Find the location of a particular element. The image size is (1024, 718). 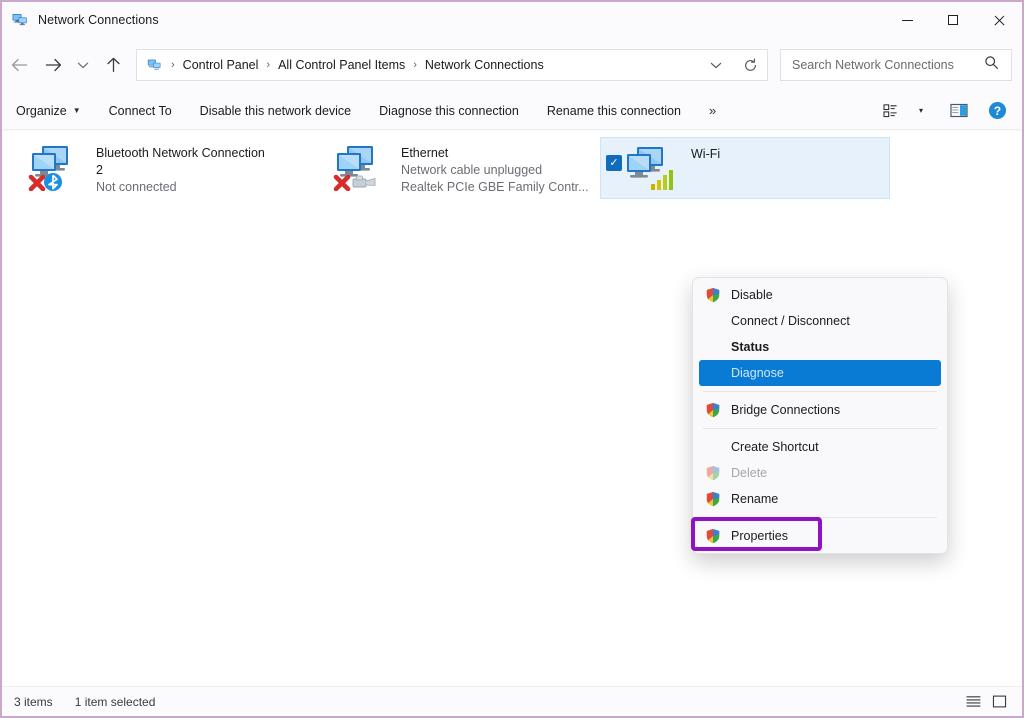

context-menu-item-rename: Rename is located at coordinates (820, 499).